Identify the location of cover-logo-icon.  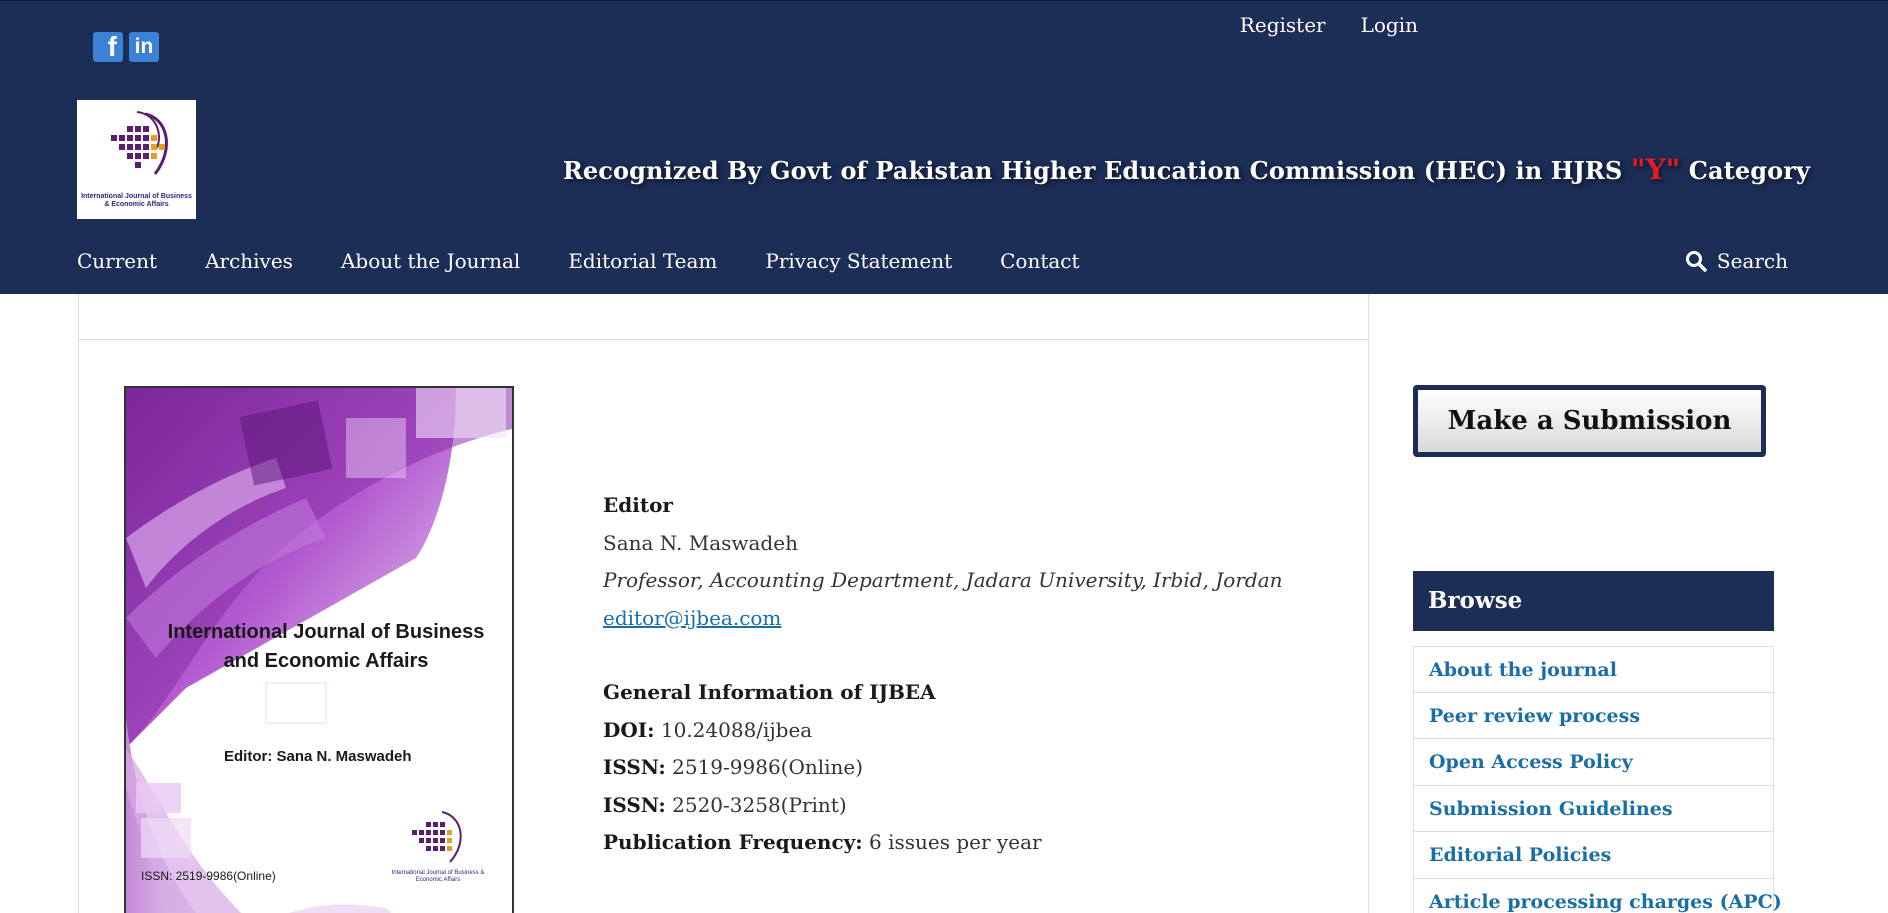
(437, 837).